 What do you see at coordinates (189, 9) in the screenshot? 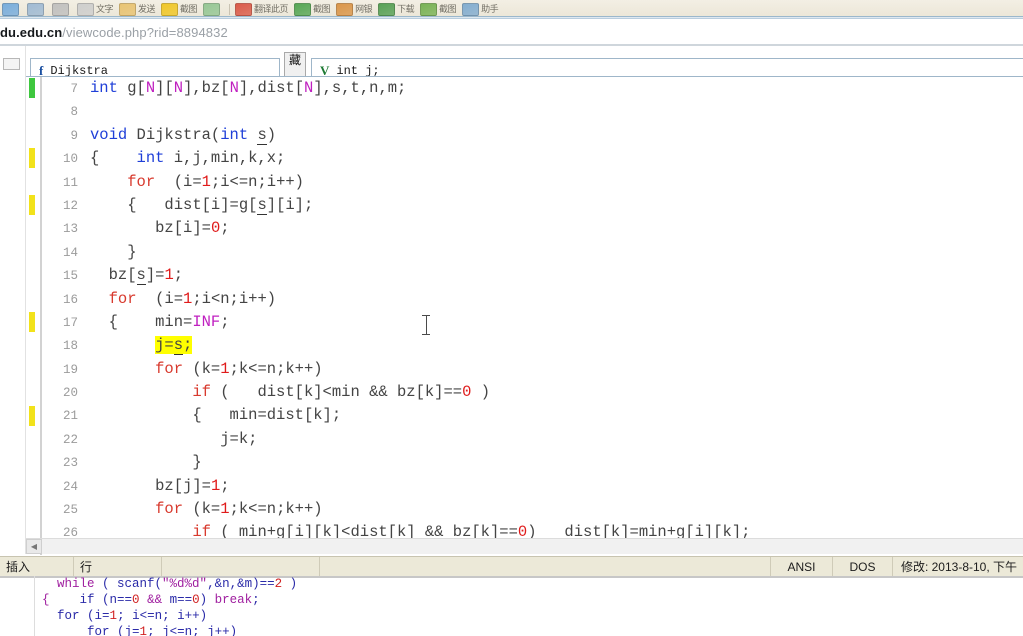
I see `toolbar-item-label: 截图` at bounding box center [189, 9].